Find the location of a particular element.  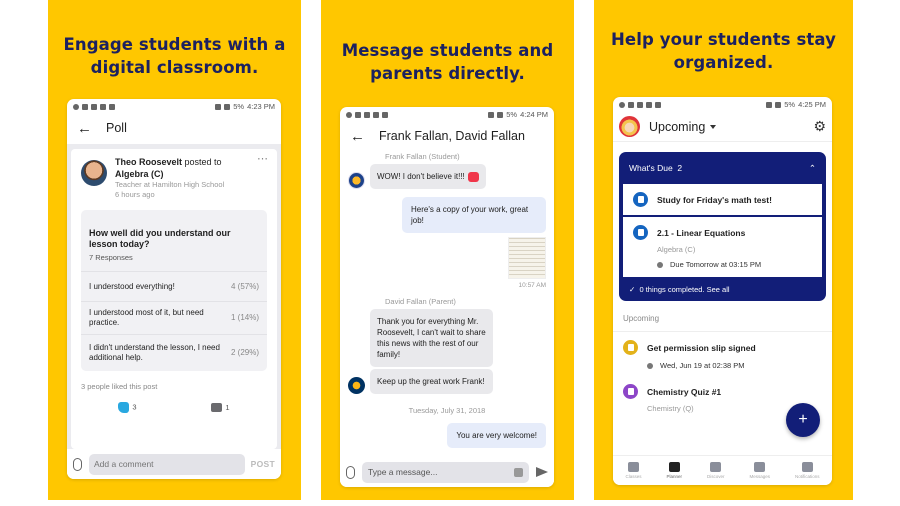

comment-composer: POST is located at coordinates (174, 464).